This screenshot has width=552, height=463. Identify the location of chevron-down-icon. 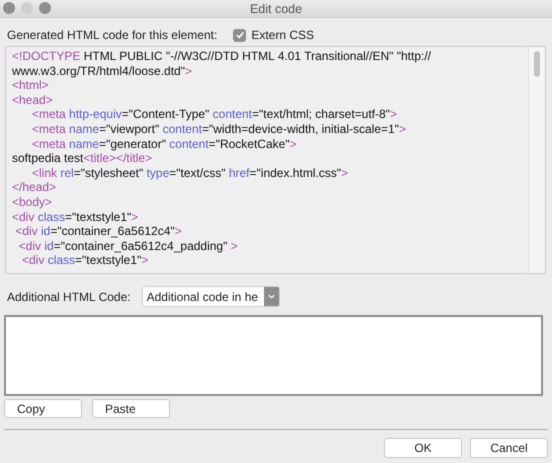
(271, 296).